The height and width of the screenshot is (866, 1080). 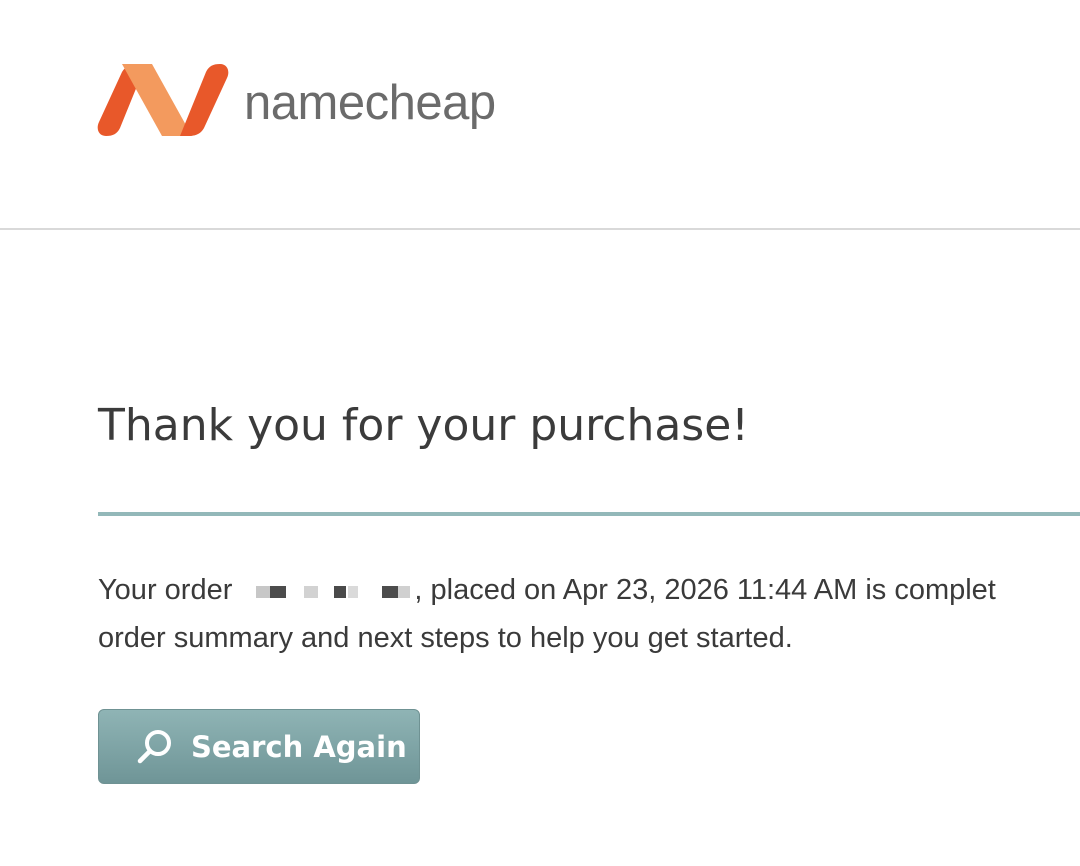 What do you see at coordinates (165, 590) in the screenshot?
I see `order-prefix: Your order` at bounding box center [165, 590].